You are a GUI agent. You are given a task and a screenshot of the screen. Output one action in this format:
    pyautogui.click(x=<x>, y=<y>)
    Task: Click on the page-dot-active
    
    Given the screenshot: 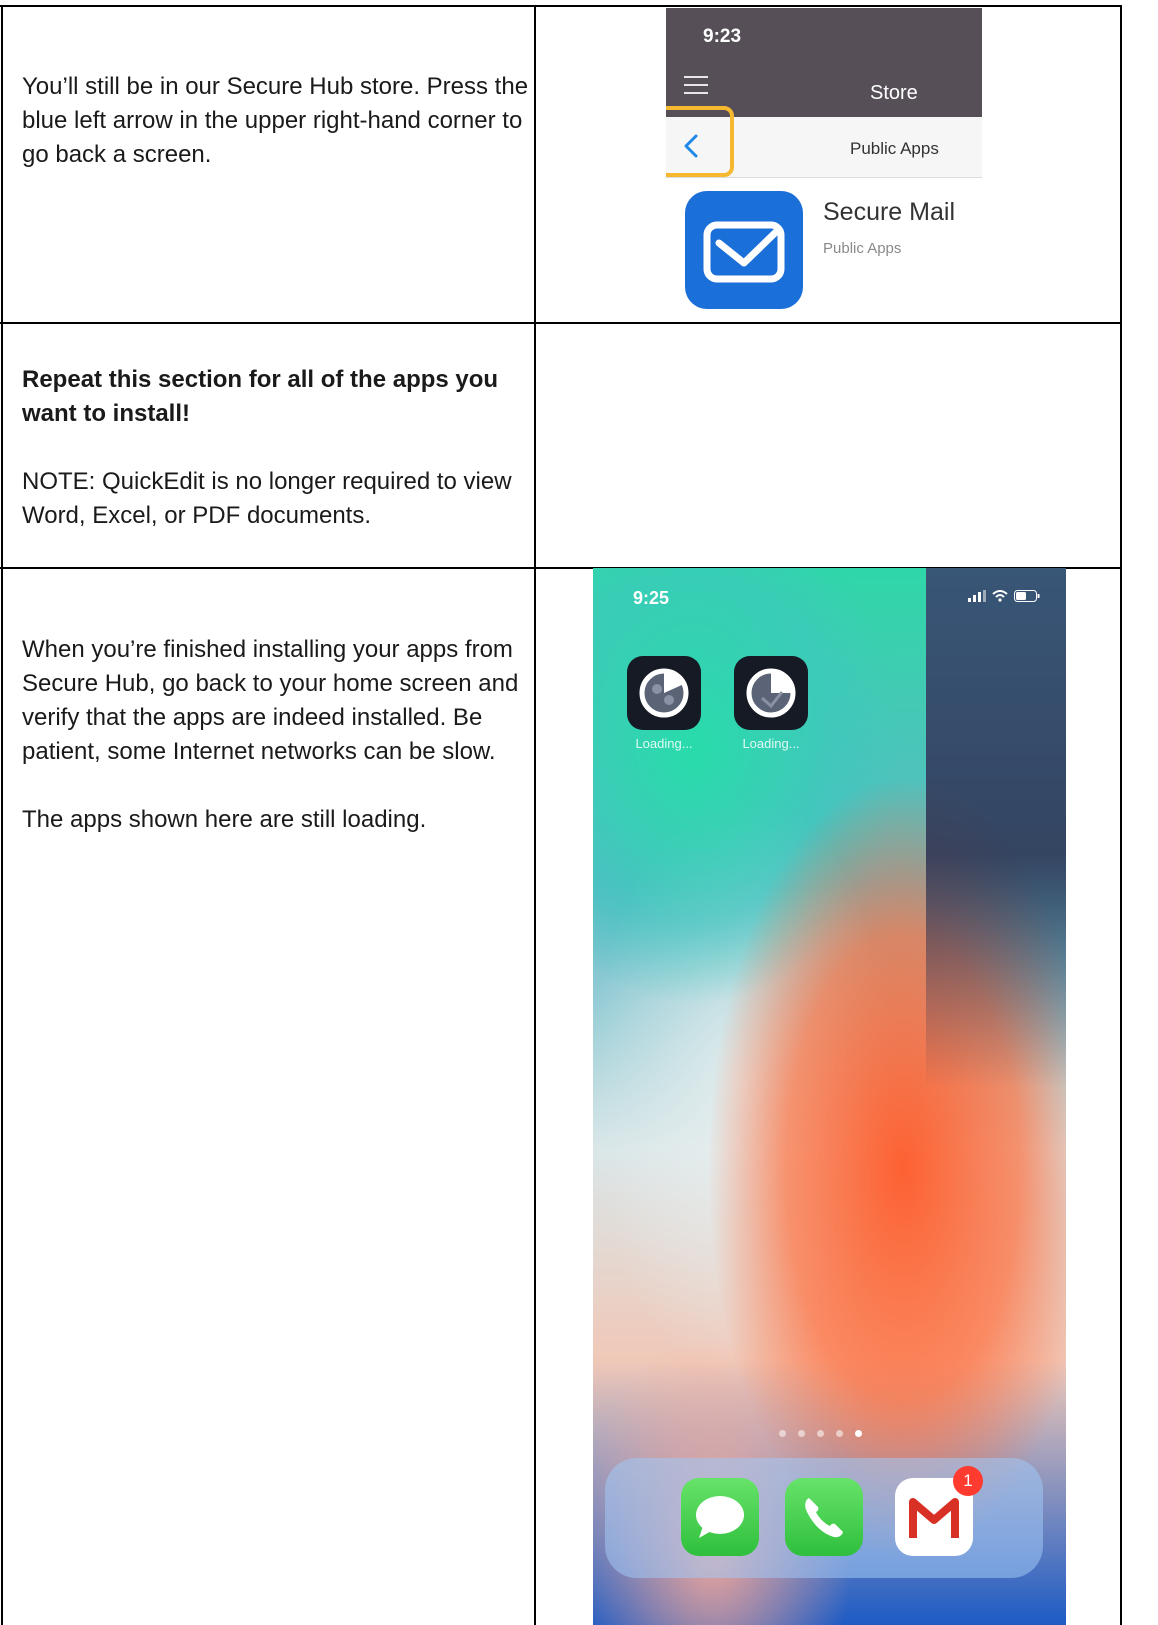 What is the action you would take?
    pyautogui.click(x=858, y=1433)
    